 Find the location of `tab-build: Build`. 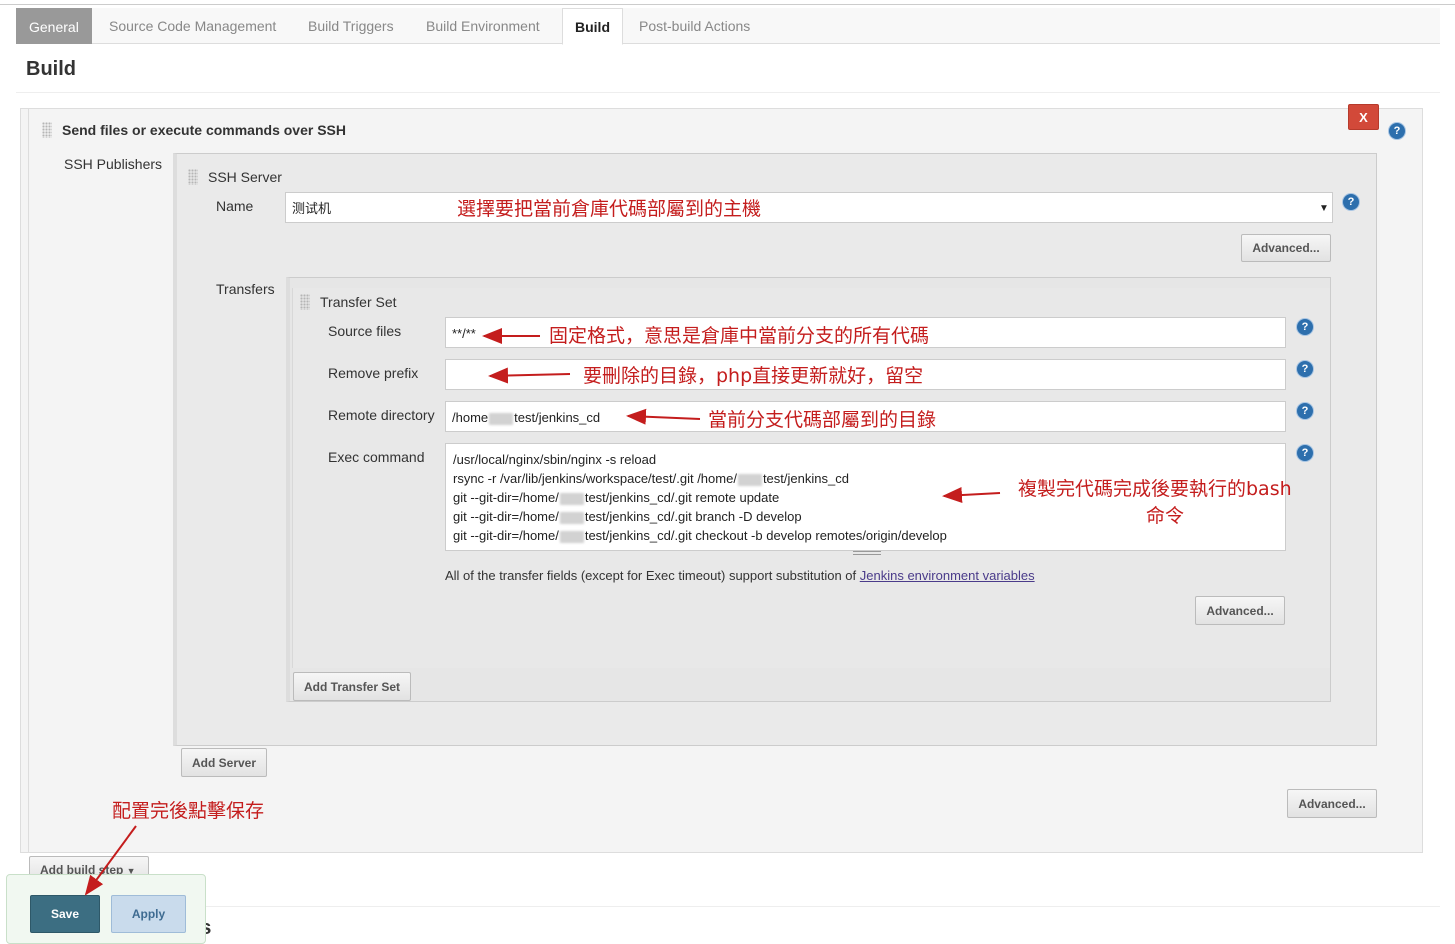

tab-build: Build is located at coordinates (592, 26).